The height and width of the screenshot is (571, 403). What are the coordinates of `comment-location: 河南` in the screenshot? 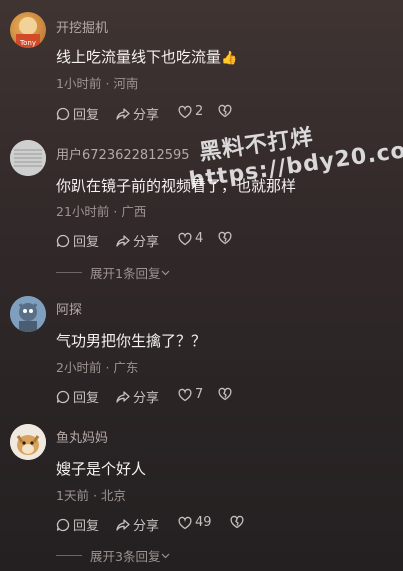 It's located at (126, 83).